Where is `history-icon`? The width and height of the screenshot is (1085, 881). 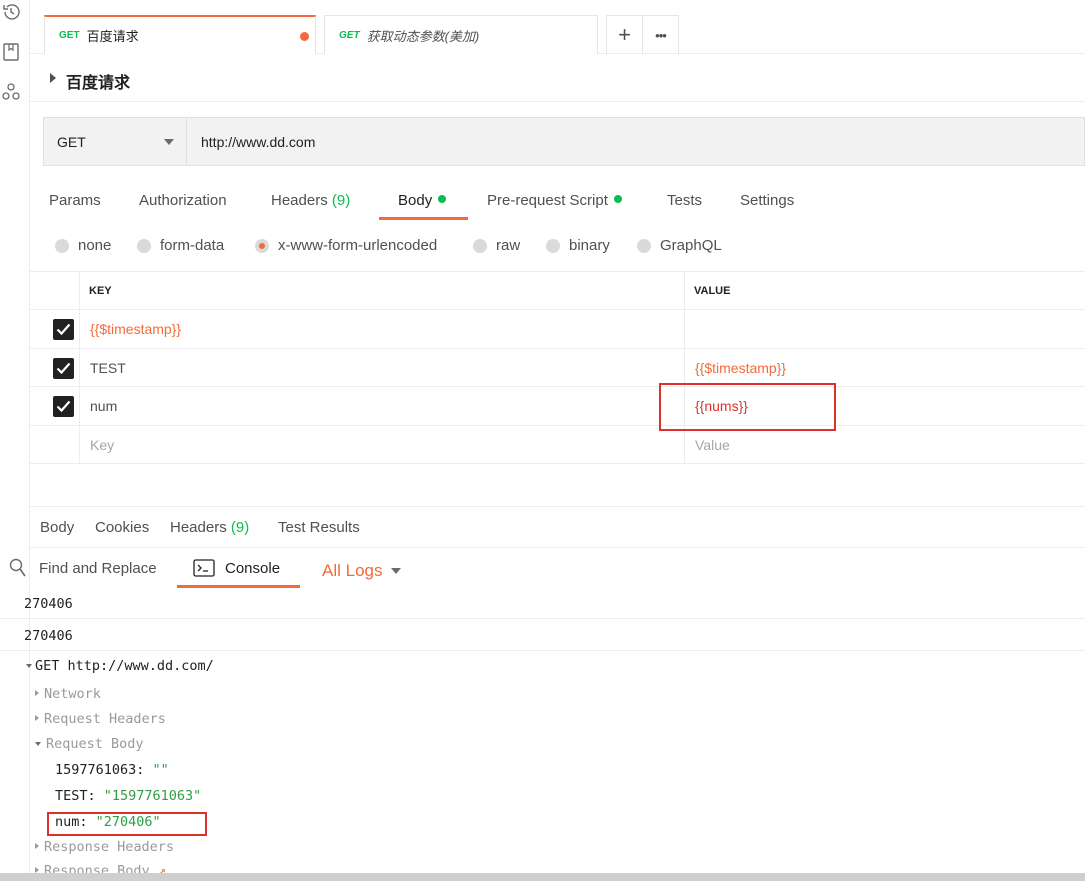 history-icon is located at coordinates (11, 12).